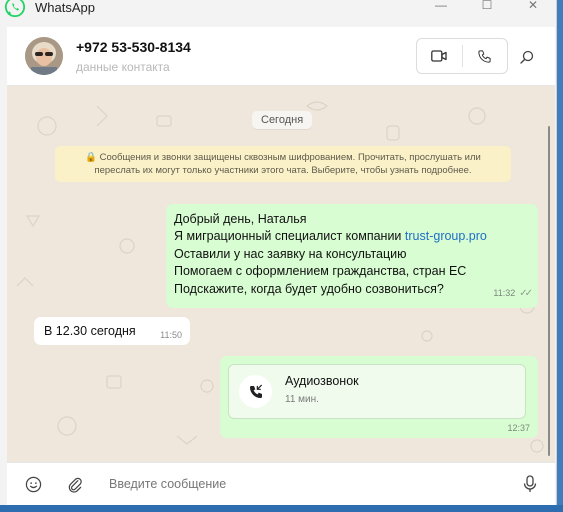  I want to click on microphone-icon, so click(530, 483).